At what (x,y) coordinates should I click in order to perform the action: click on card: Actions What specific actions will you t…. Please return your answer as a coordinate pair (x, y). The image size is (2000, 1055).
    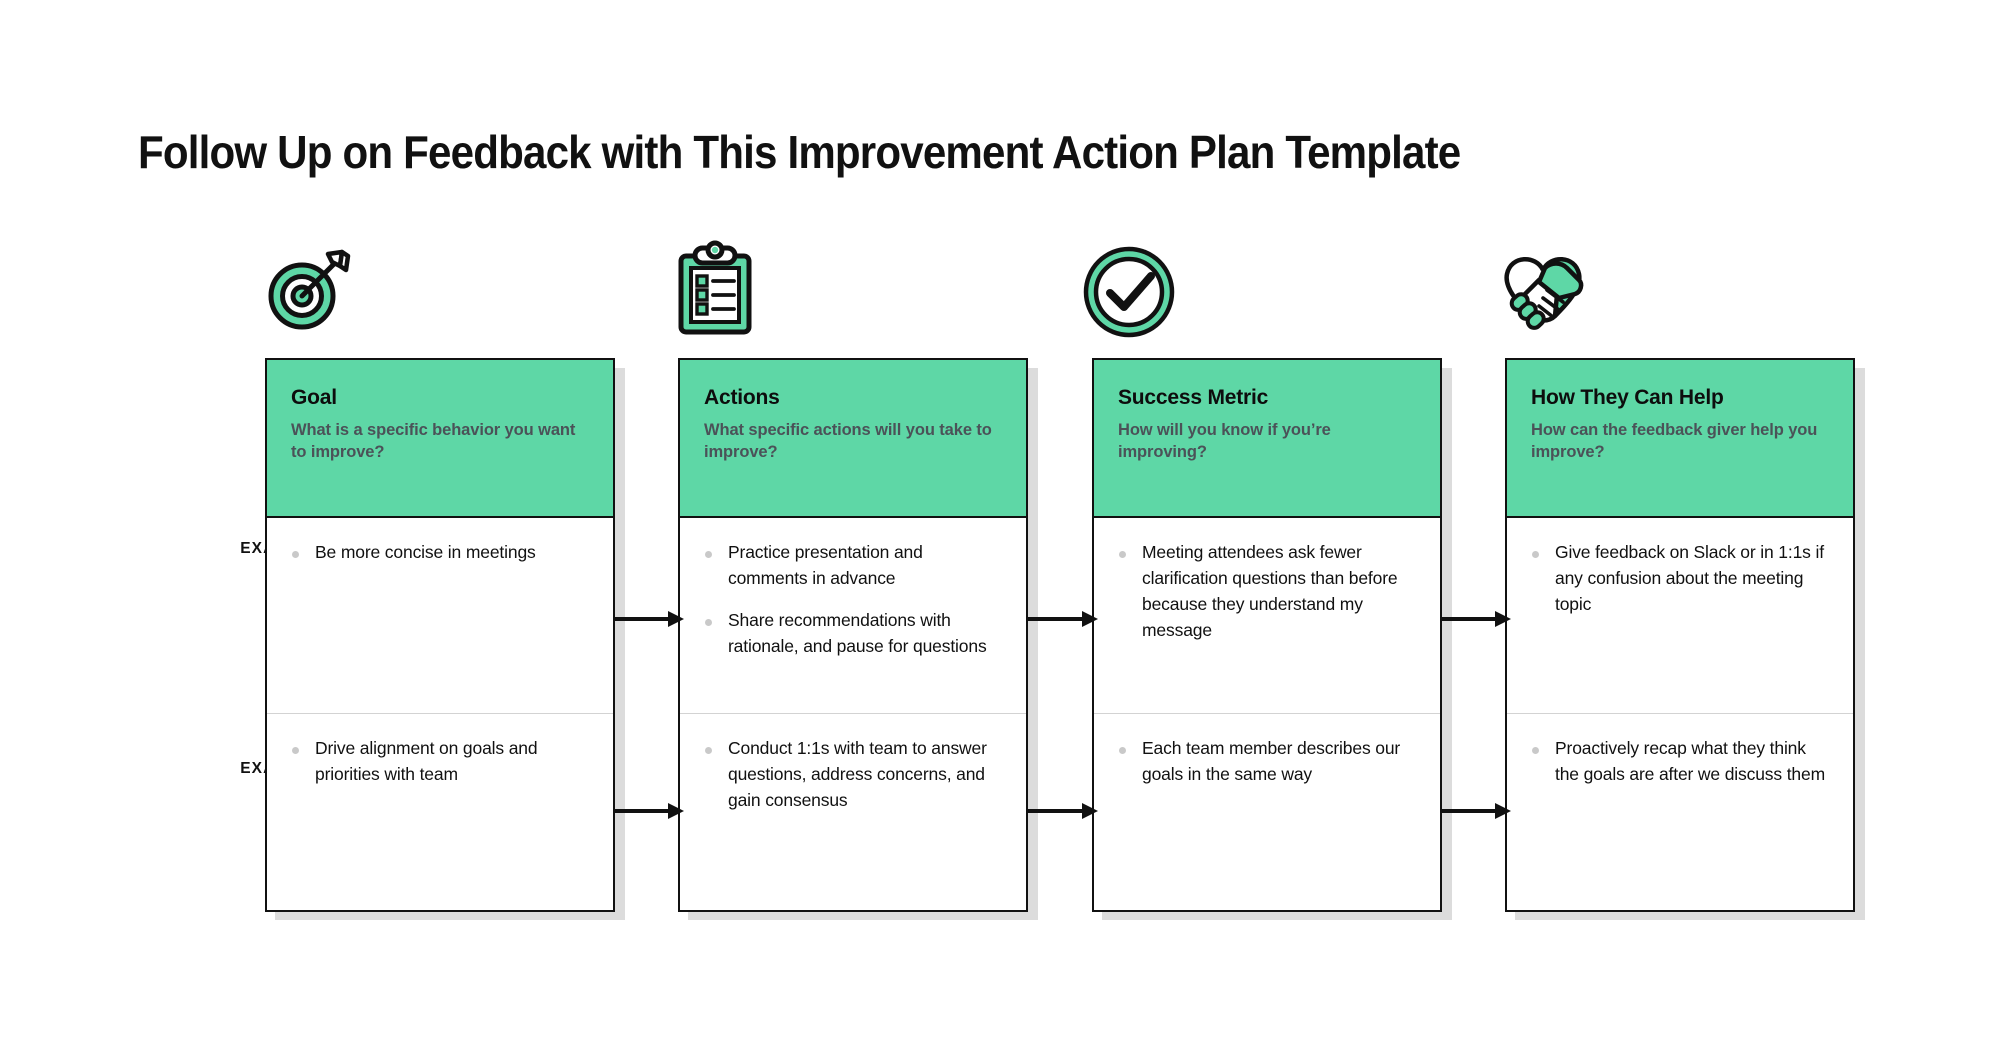
    Looking at the image, I should click on (853, 635).